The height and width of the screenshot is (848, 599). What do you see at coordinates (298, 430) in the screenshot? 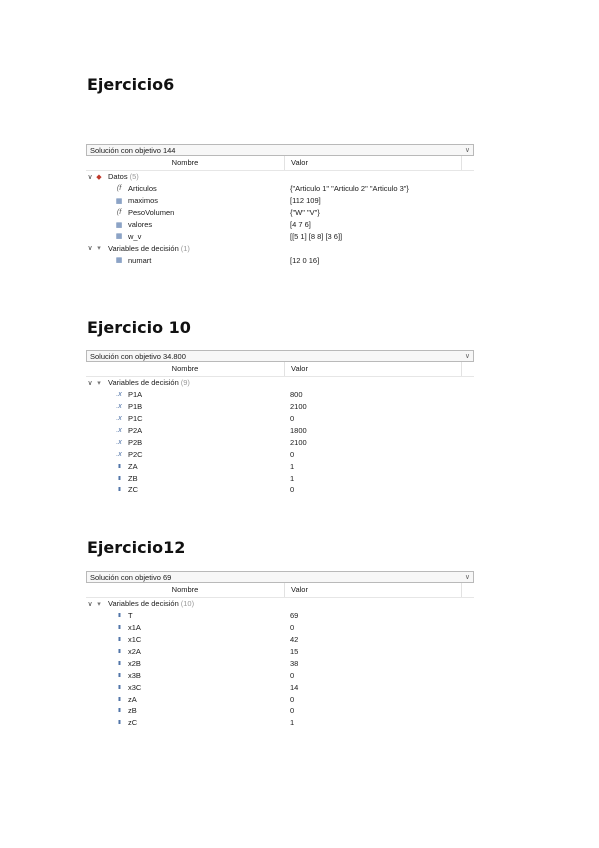
I see `row-value: 1800` at bounding box center [298, 430].